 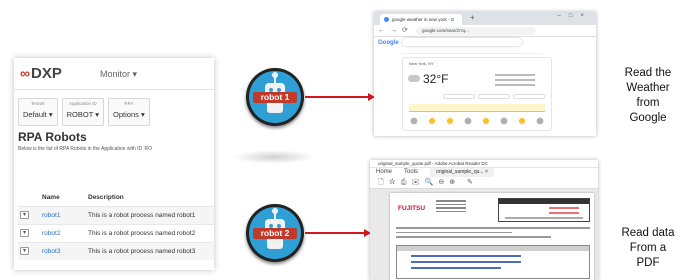 I want to click on customer-details, so click(x=493, y=234).